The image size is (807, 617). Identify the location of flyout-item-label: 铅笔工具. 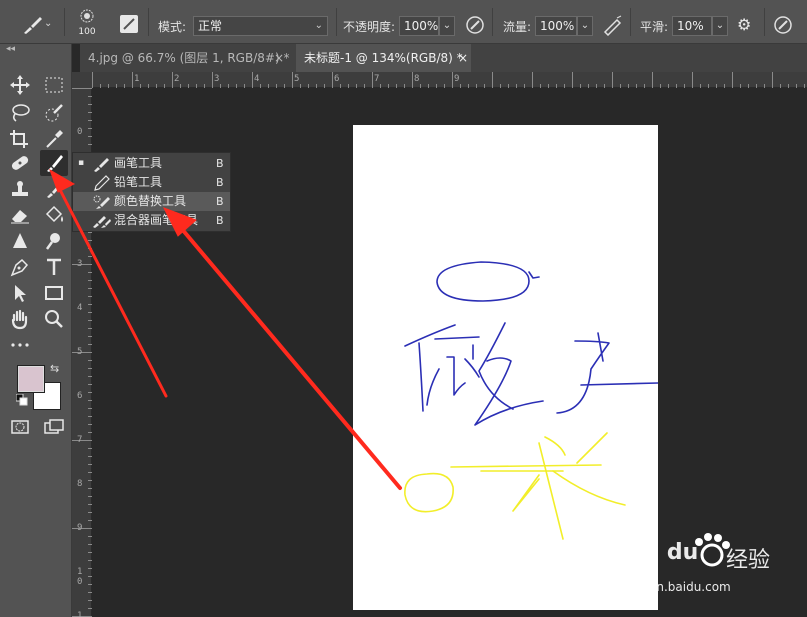
(138, 182).